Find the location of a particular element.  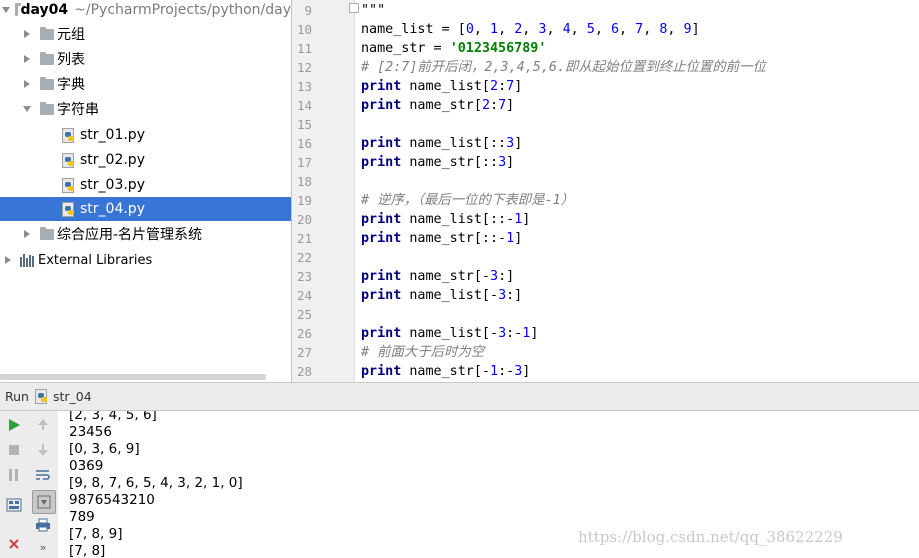

tree-item-external-libraries: External Libraries is located at coordinates (145, 260).